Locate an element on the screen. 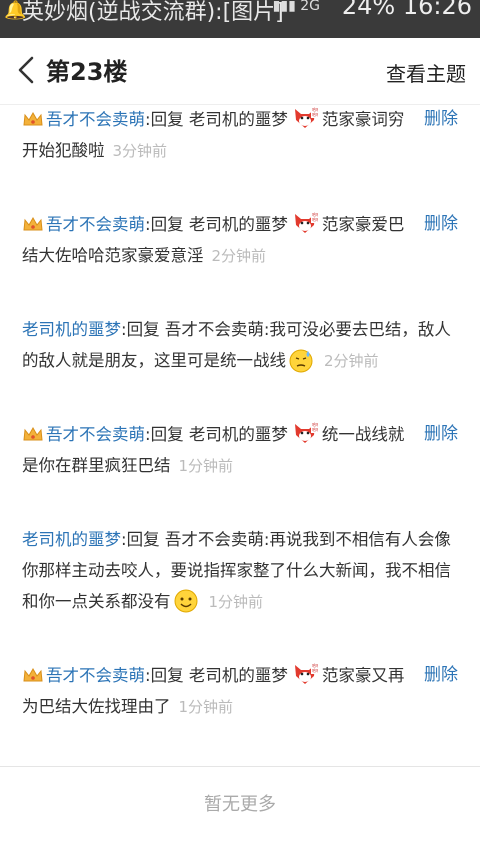 This screenshot has width=480, height=854. no-more-label: 暂无更多 is located at coordinates (240, 804).